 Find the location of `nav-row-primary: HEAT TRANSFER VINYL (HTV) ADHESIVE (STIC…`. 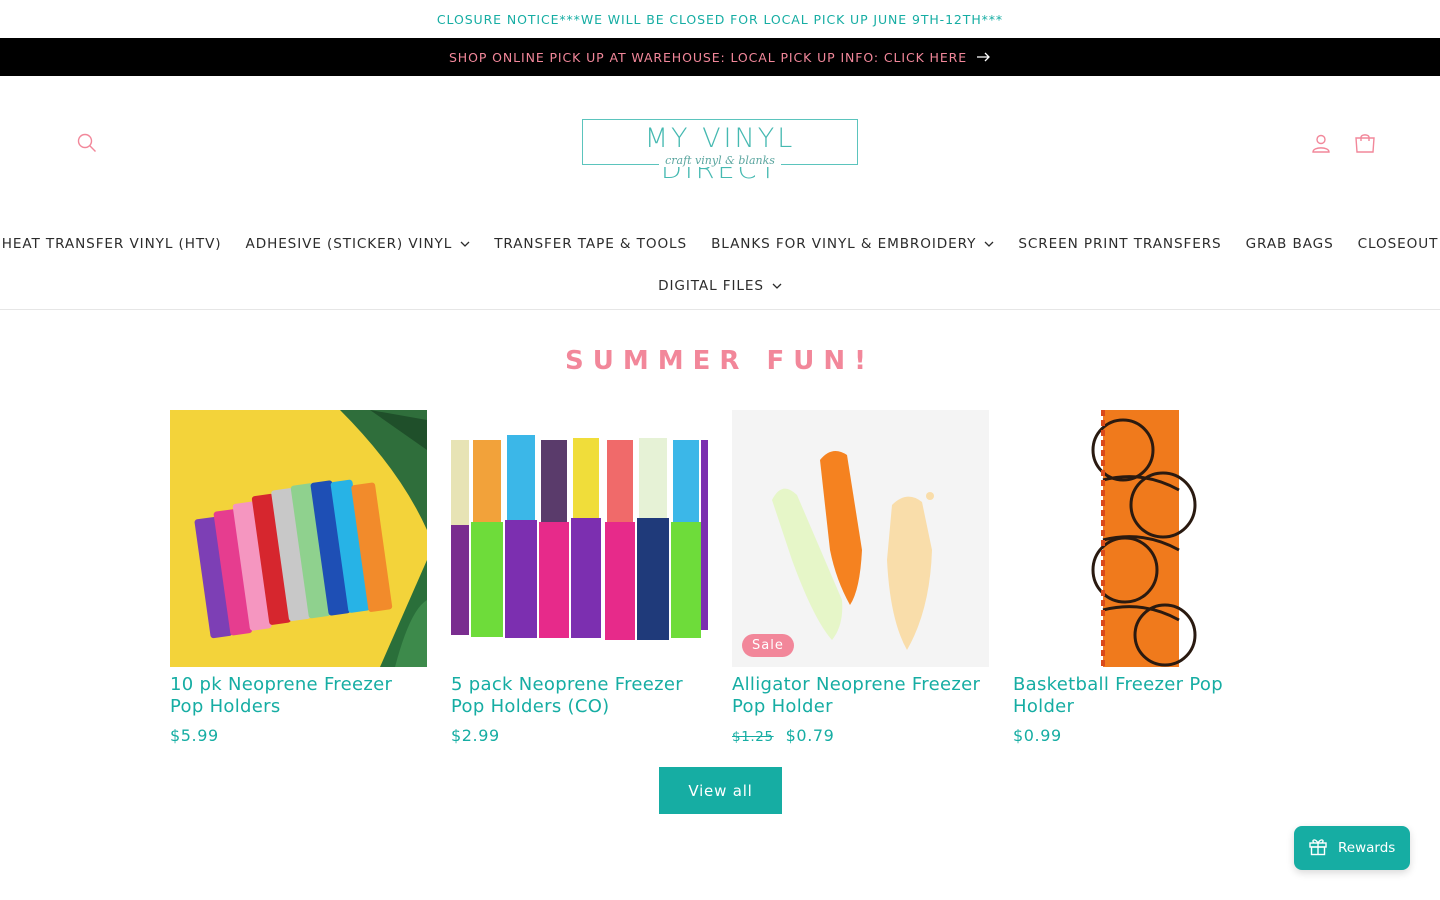

nav-row-primary: HEAT TRANSFER VINYL (HTV) ADHESIVE (STIC… is located at coordinates (720, 244).